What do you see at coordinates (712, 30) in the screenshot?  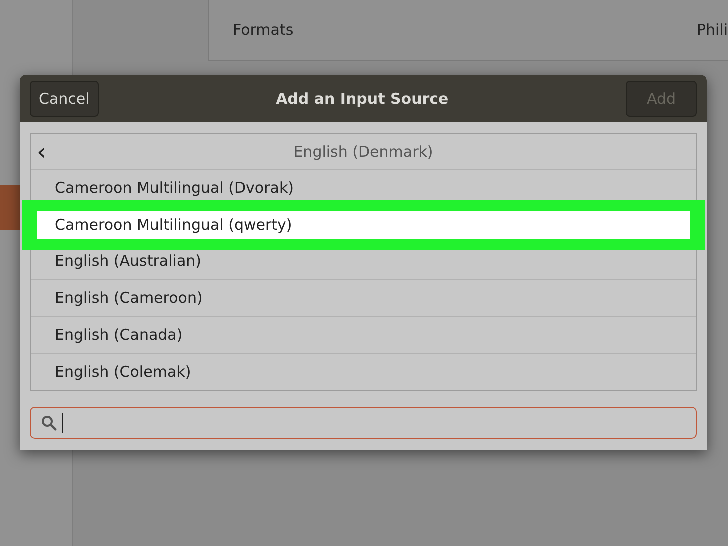 I see `formats-value: Phili` at bounding box center [712, 30].